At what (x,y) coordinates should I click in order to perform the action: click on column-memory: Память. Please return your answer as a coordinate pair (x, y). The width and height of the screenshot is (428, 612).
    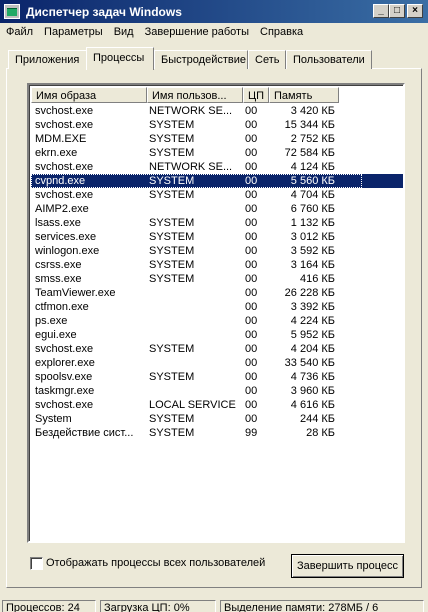
    Looking at the image, I should click on (304, 95).